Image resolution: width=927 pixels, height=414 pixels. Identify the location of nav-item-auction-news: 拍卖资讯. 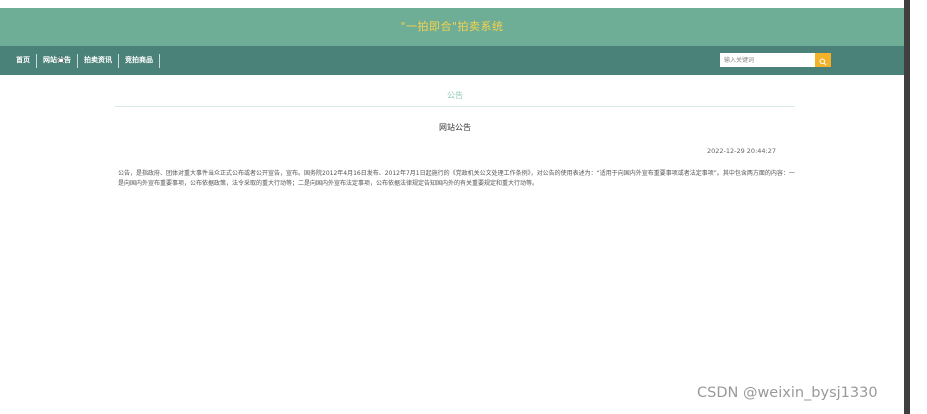
(98, 60).